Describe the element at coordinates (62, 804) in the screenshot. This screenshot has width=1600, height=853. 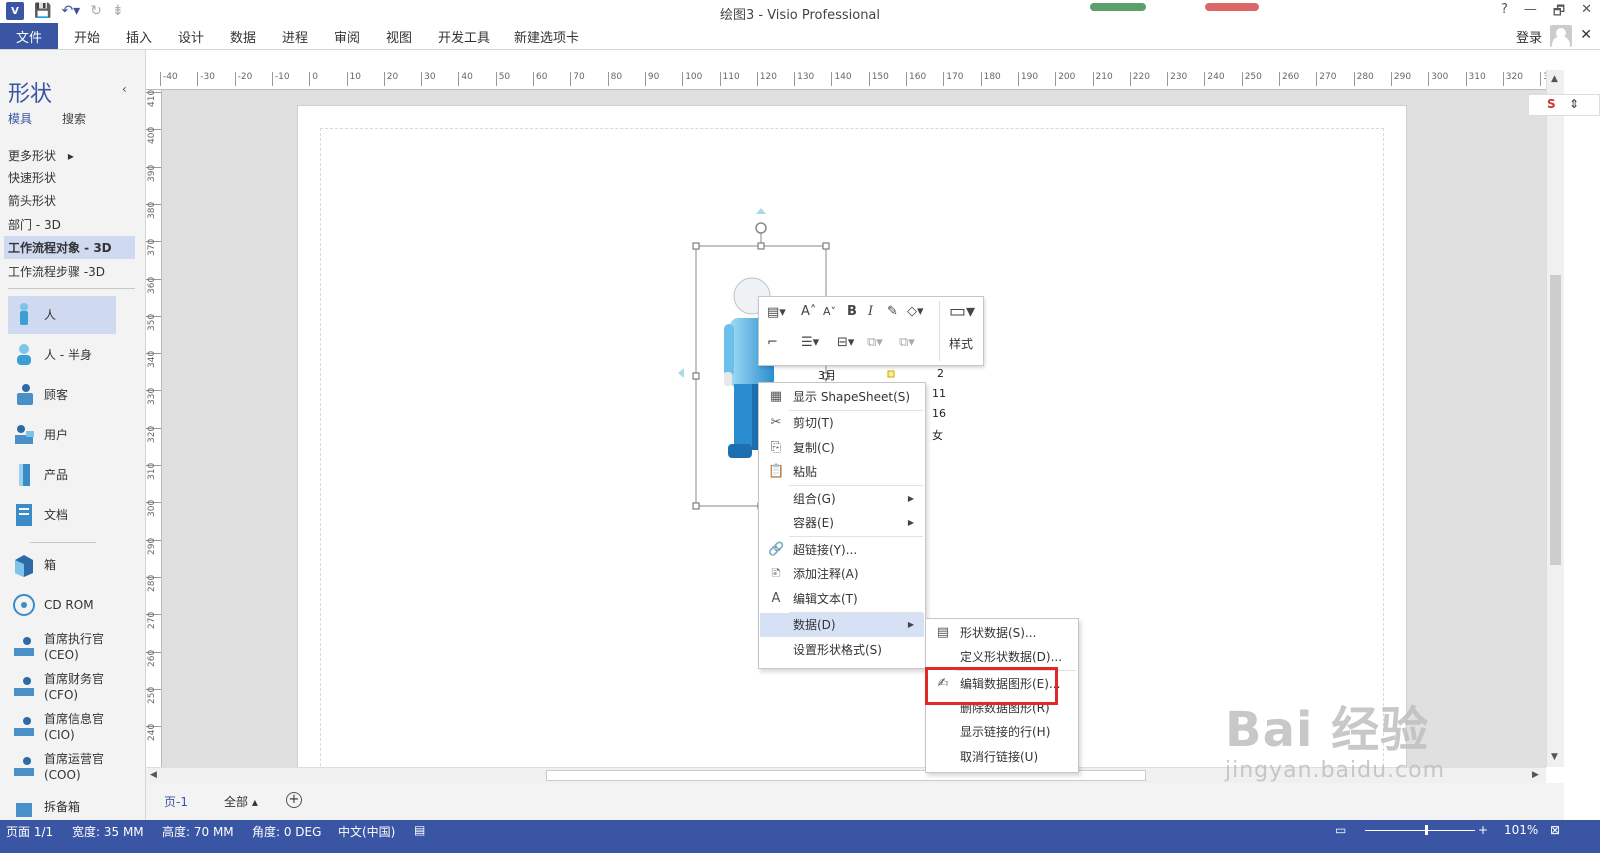
I see `shape-more: 拆备箱` at that location.